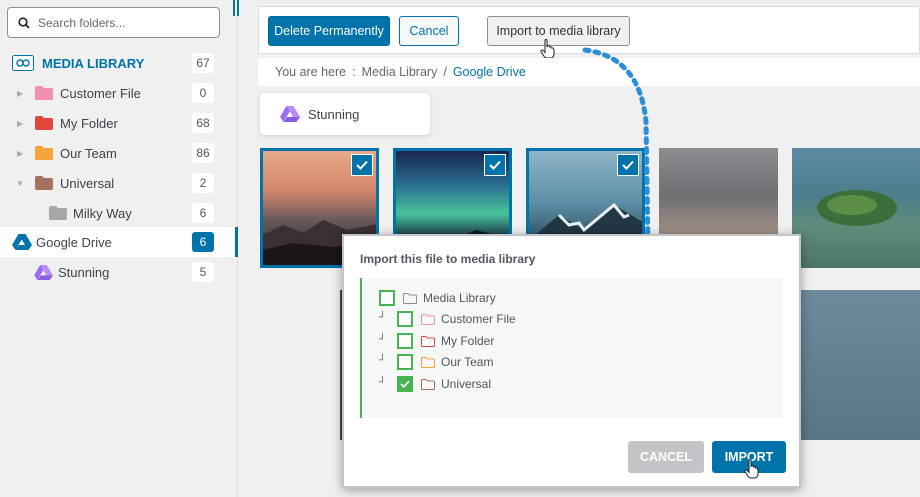  Describe the element at coordinates (489, 72) in the screenshot. I see `breadcrumb-google-drive: Google Drive` at that location.